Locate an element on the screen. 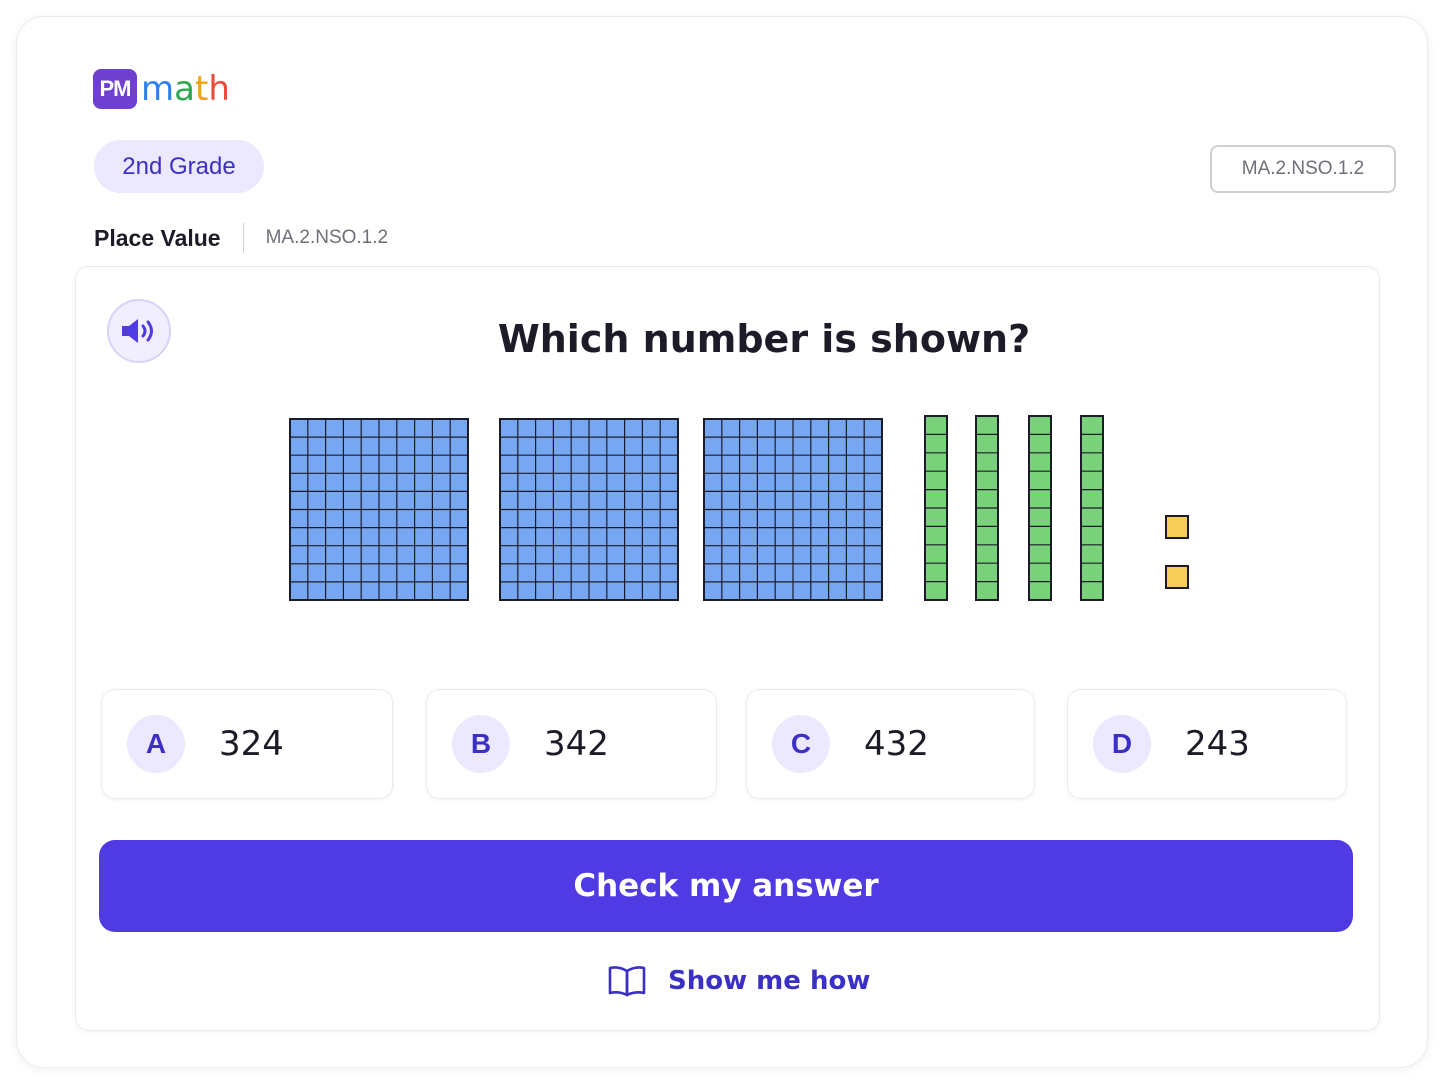 The image size is (1448, 1086). brand-logo: PM math is located at coordinates (161, 89).